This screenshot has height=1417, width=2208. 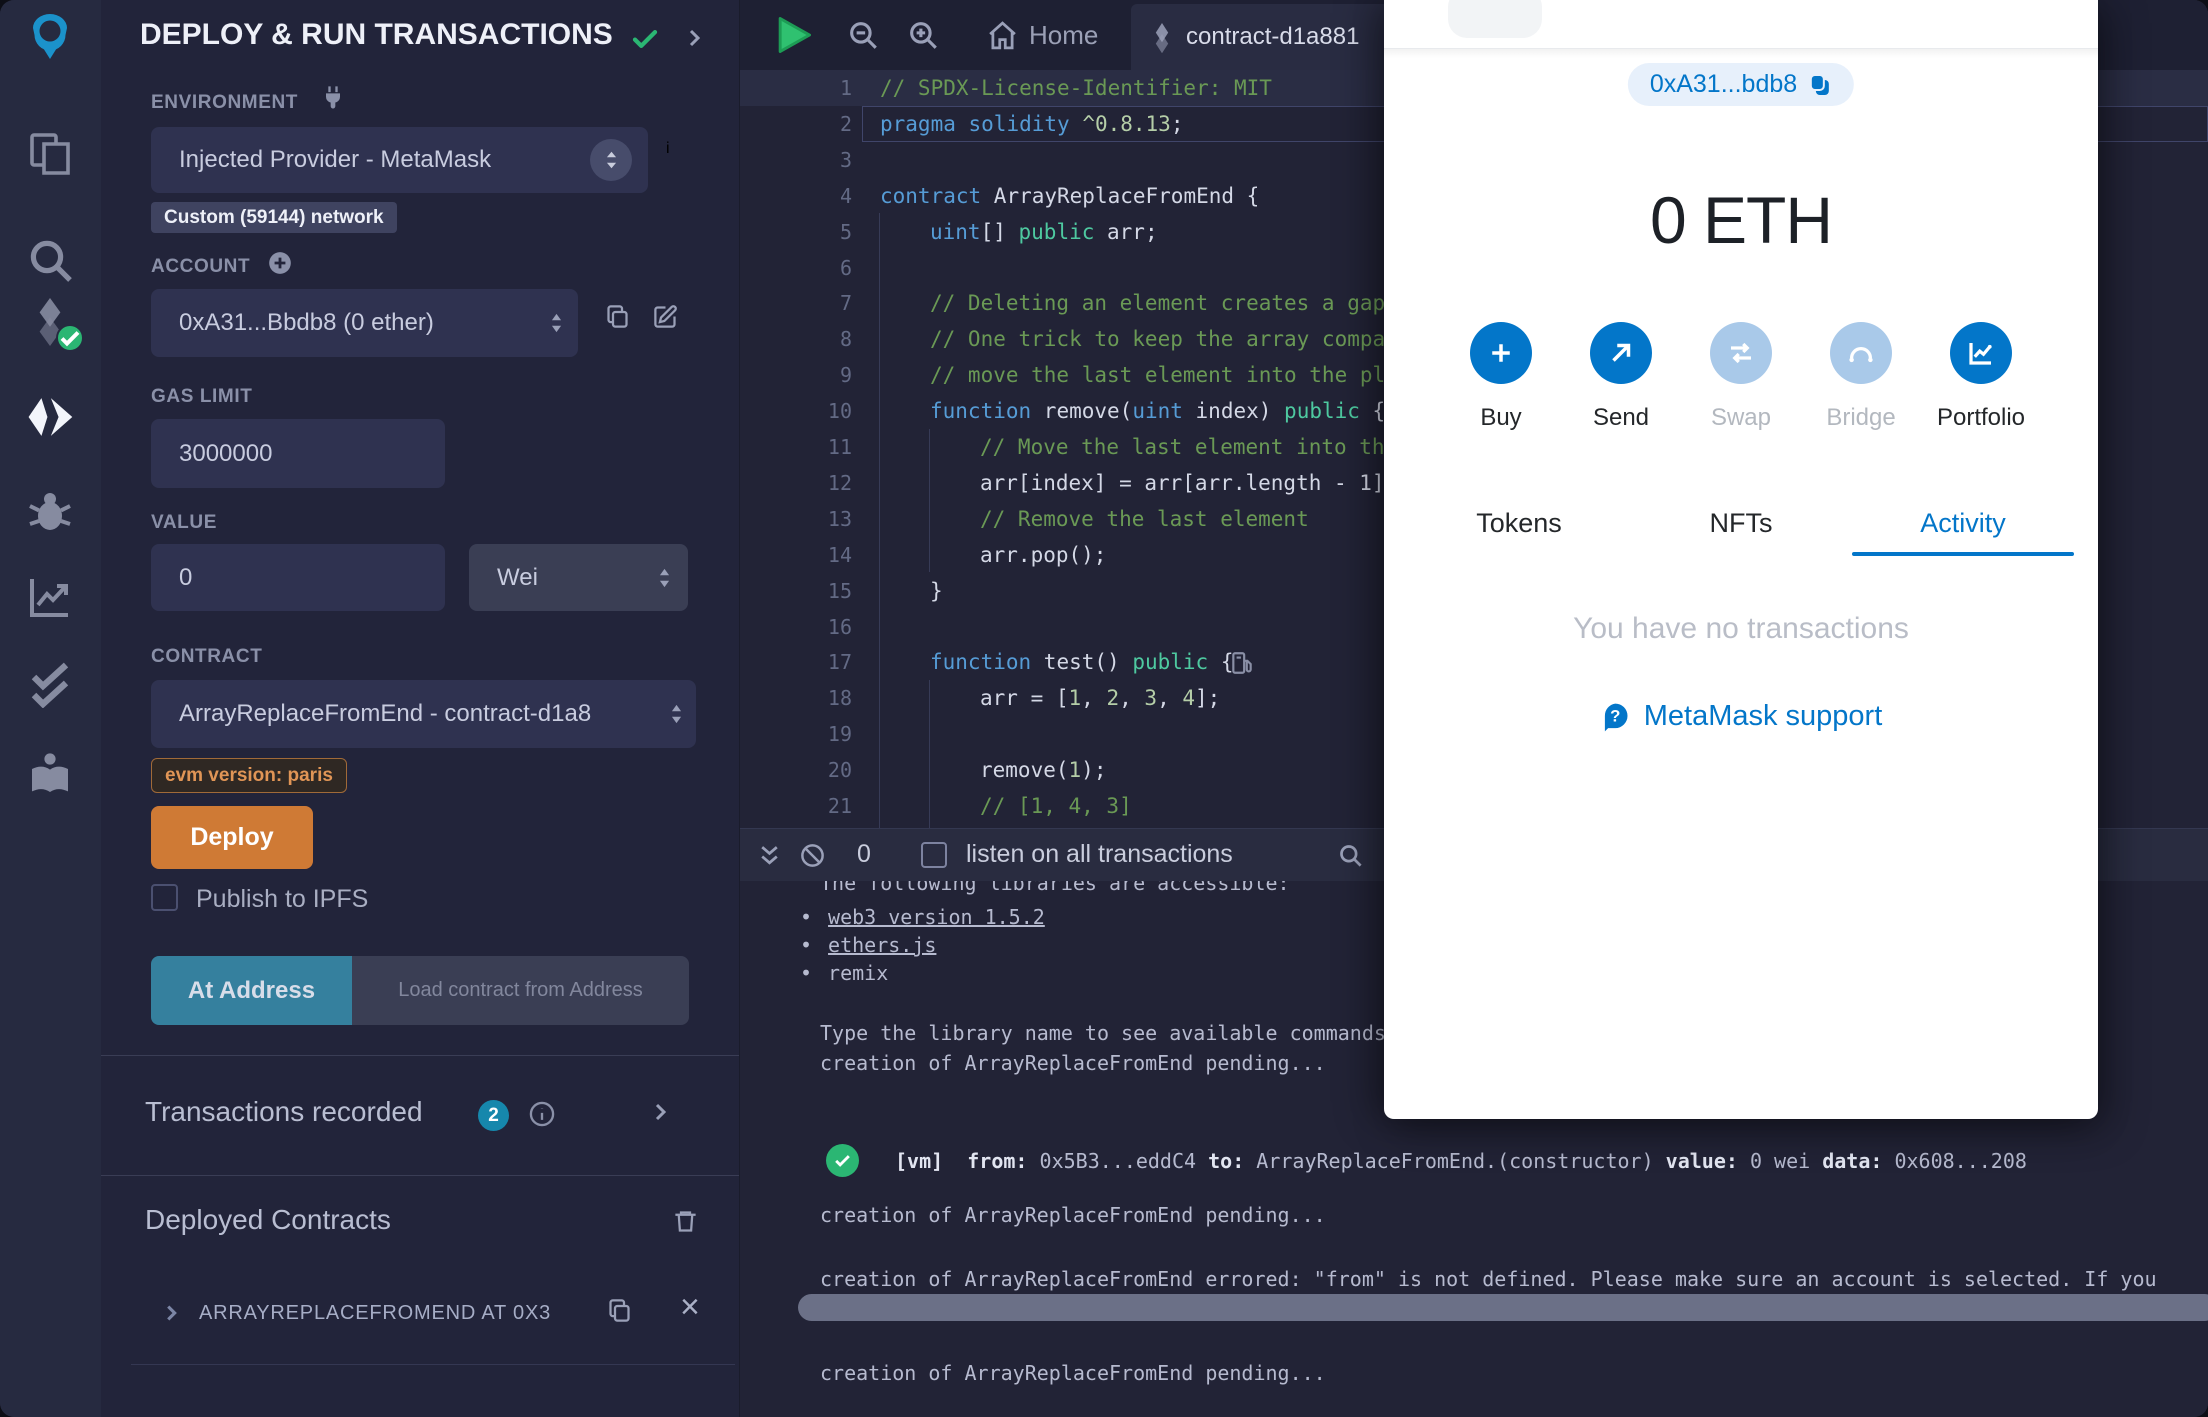 I want to click on panel-title: DEPLOY & RUN TRANSACTIONS, so click(x=376, y=34).